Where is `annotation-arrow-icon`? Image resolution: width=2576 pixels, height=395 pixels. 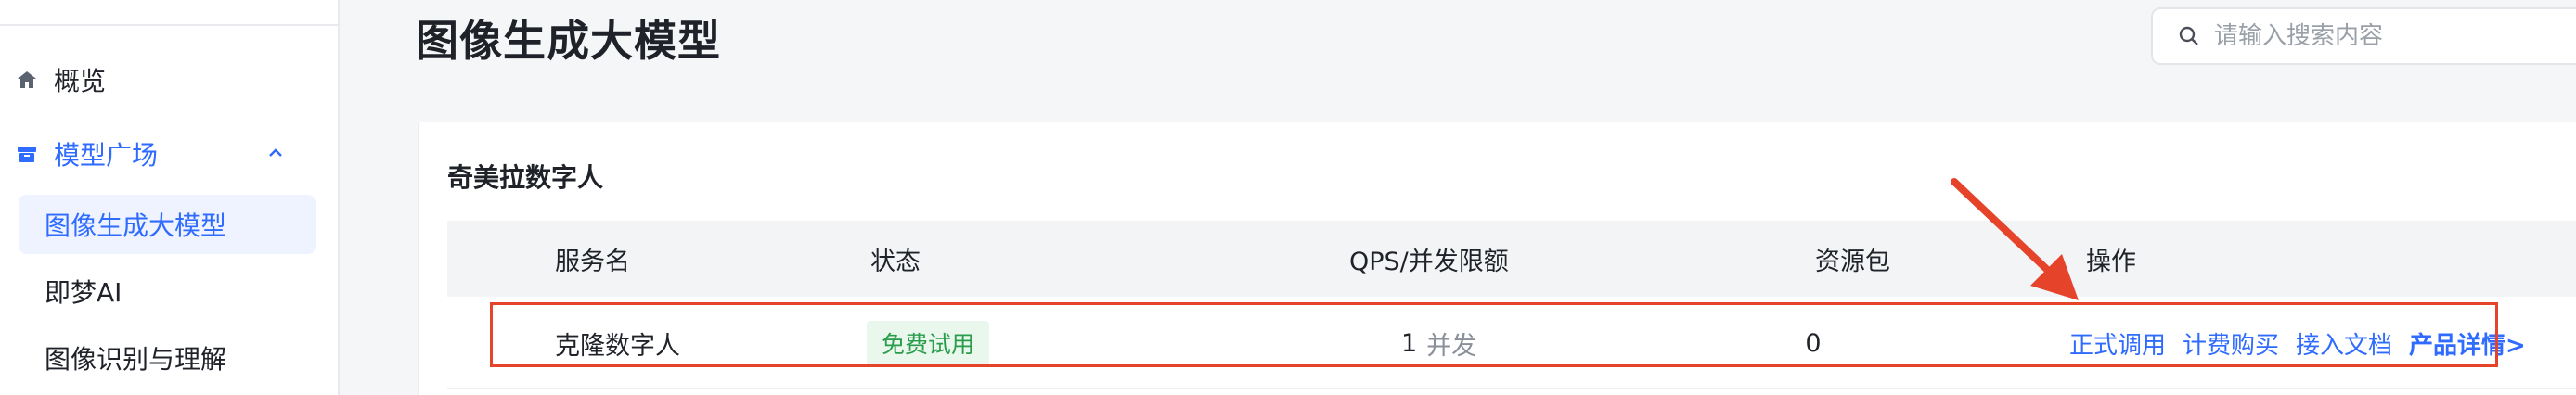 annotation-arrow-icon is located at coordinates (2015, 239).